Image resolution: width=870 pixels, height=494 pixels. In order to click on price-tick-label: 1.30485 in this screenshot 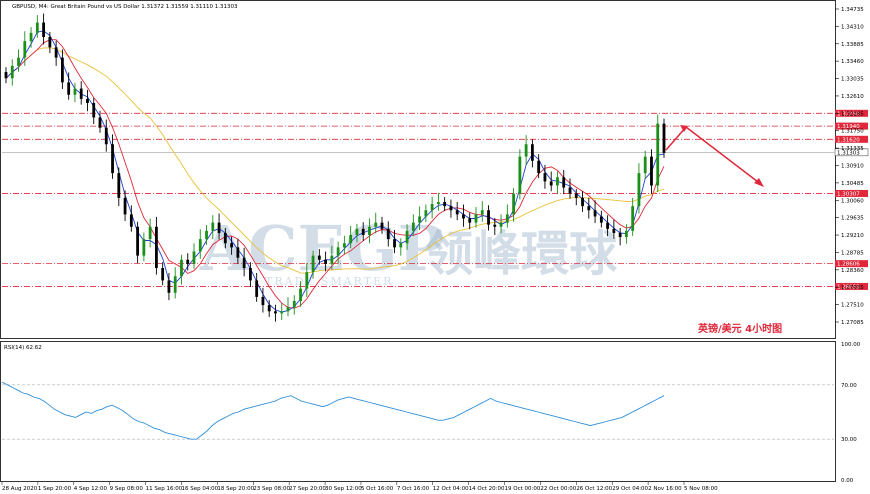, I will do `click(852, 184)`.